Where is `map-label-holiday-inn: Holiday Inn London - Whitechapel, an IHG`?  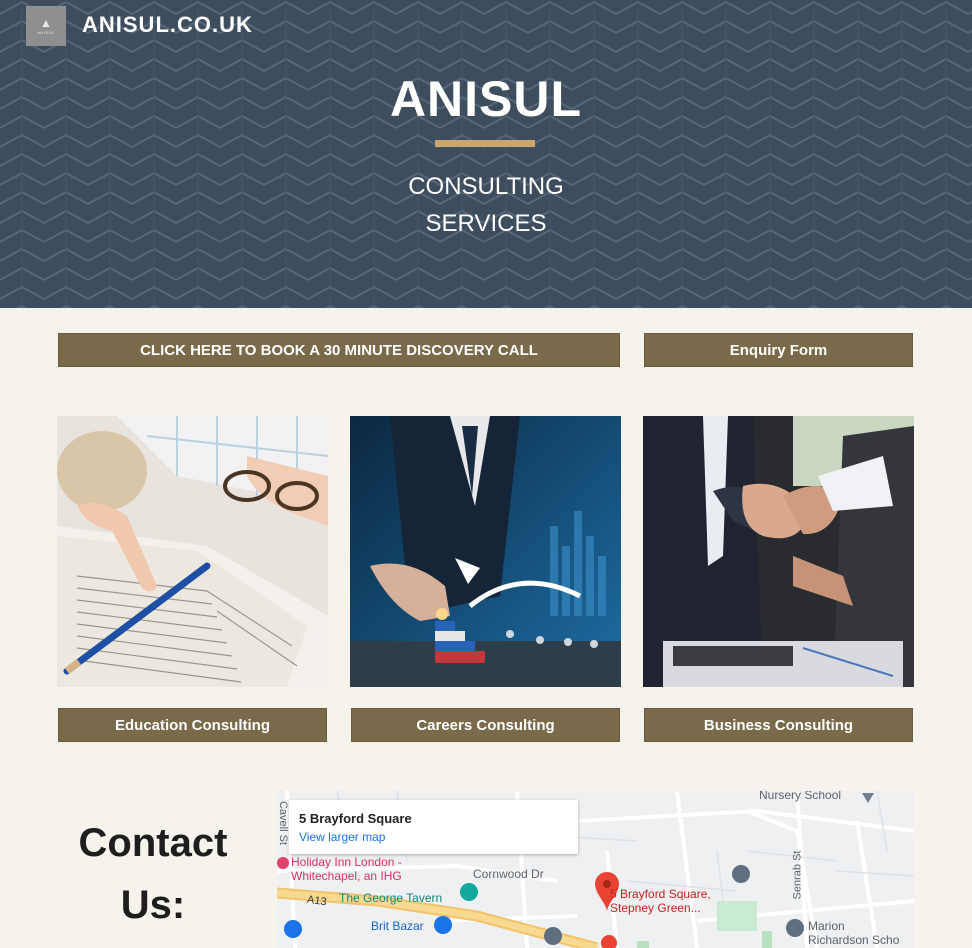
map-label-holiday-inn: Holiday Inn London - Whitechapel, an IHG is located at coordinates (346, 869).